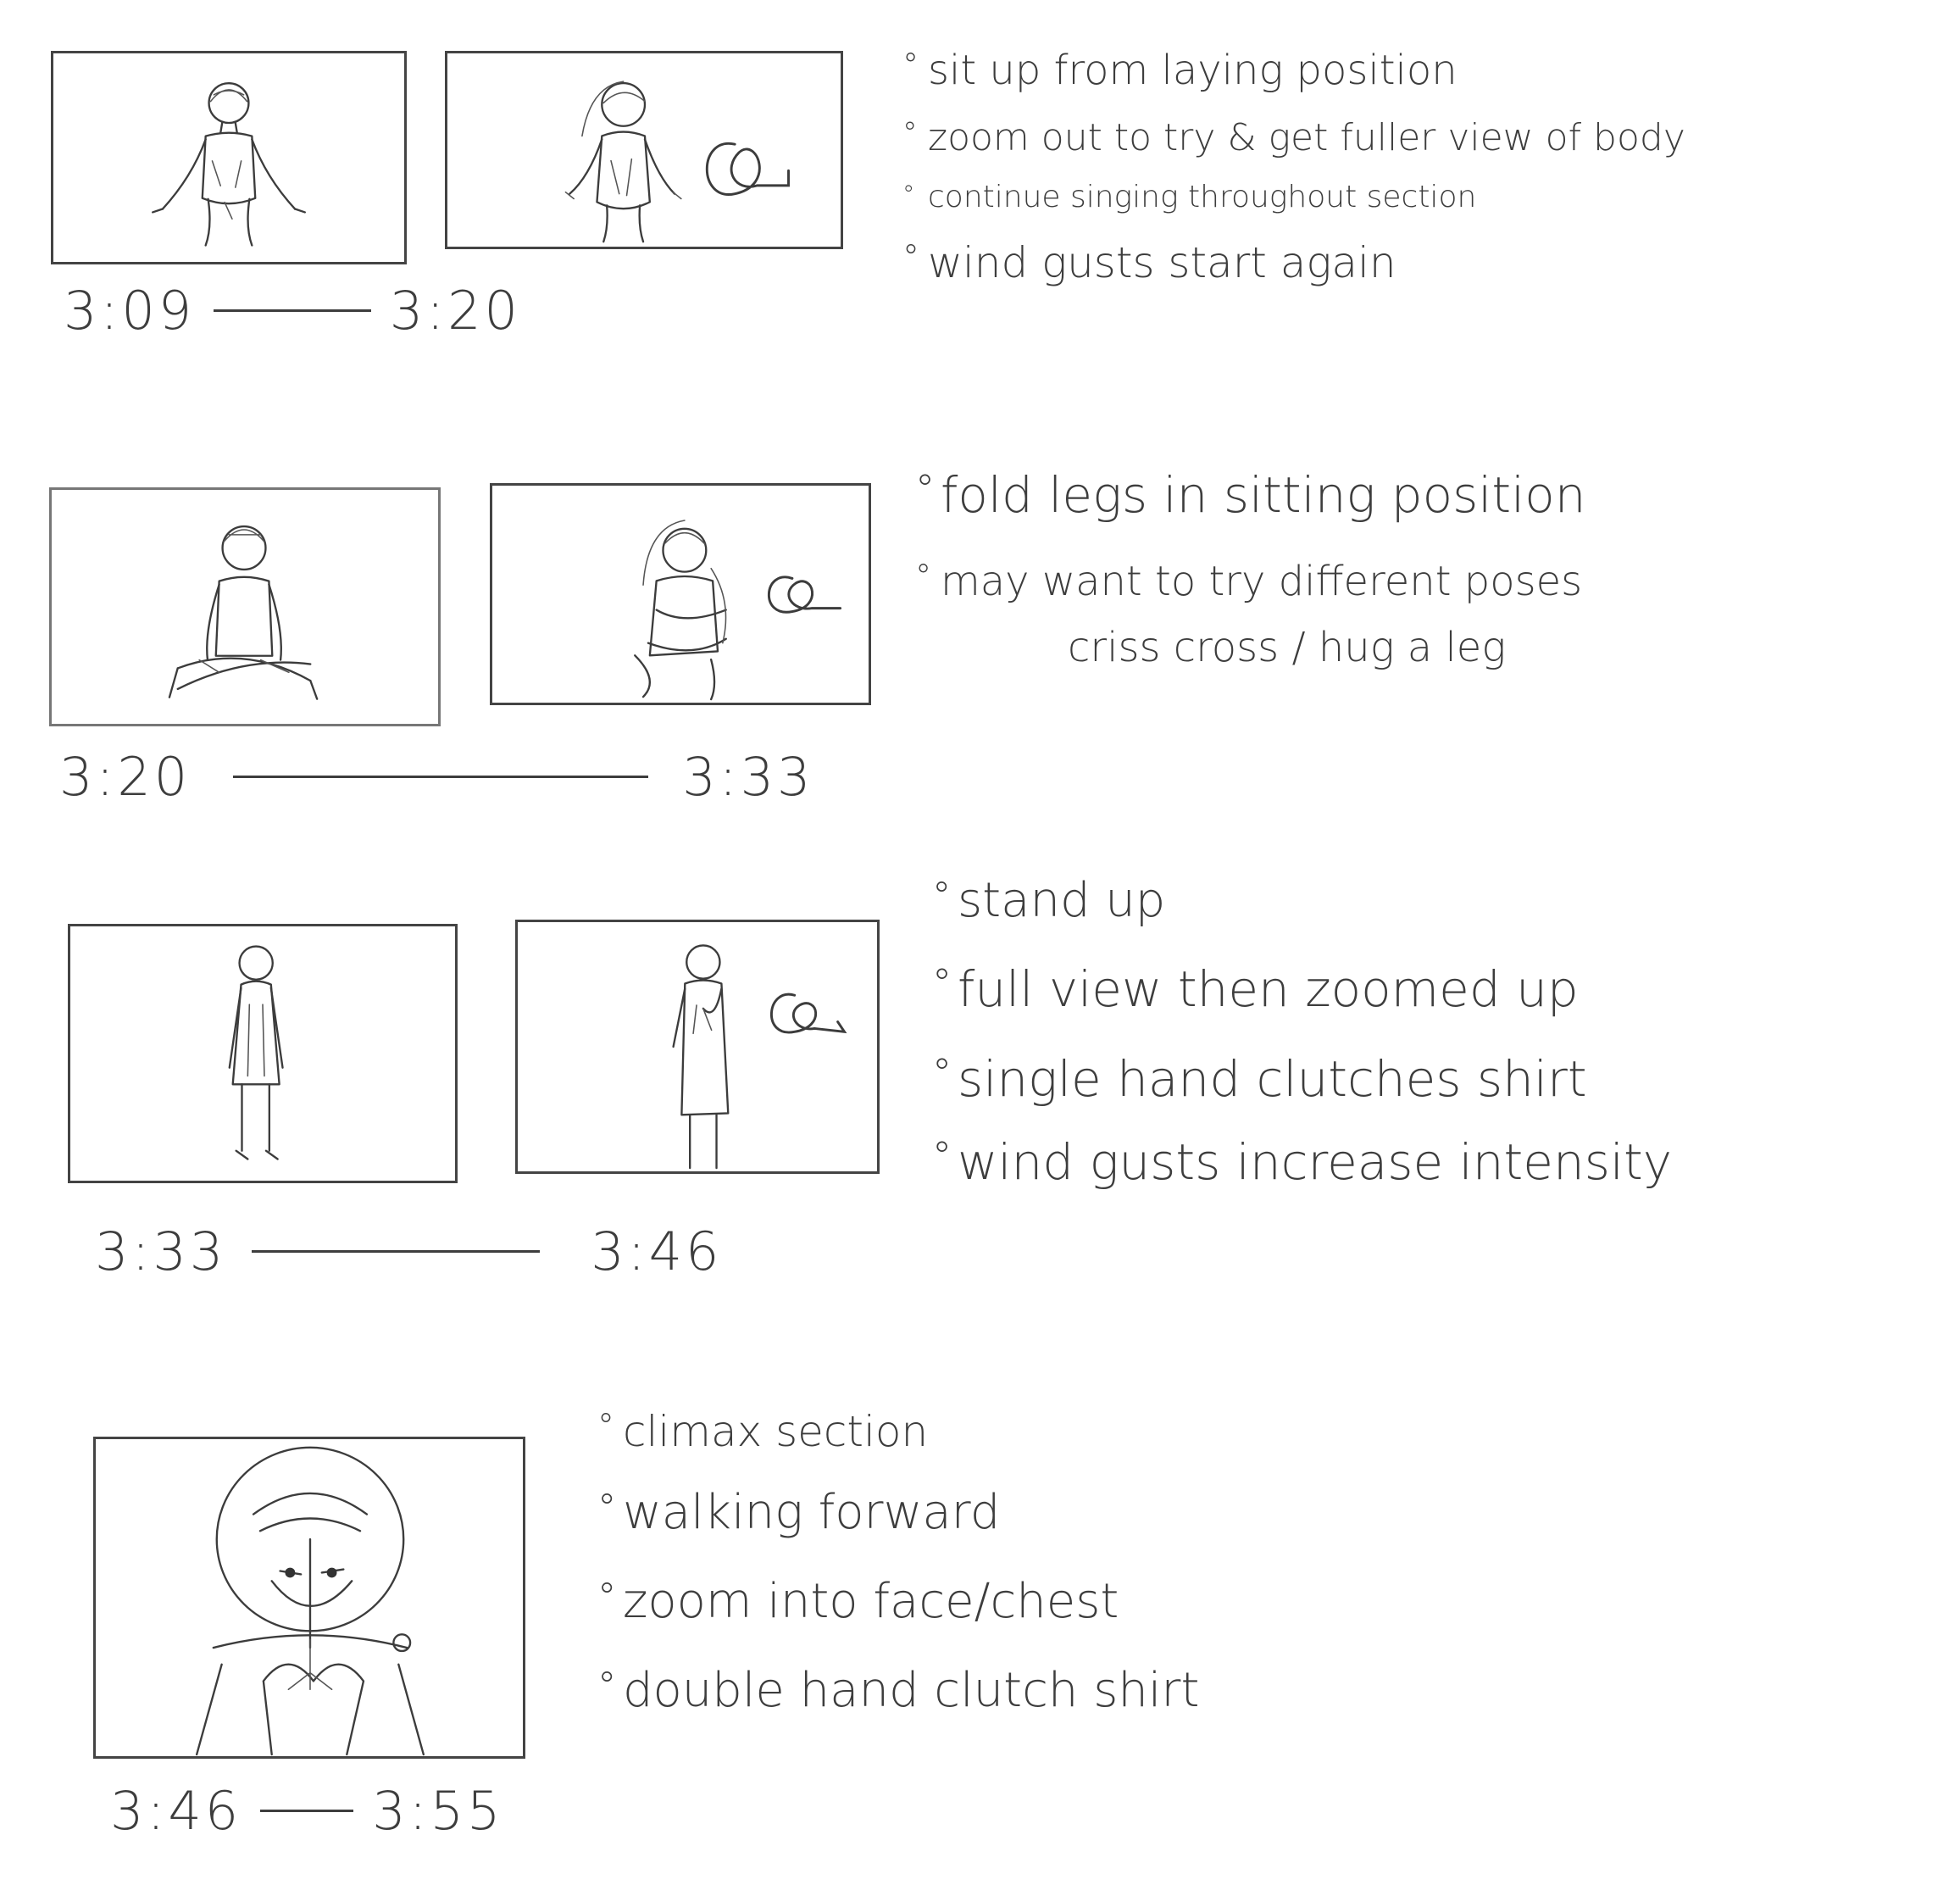 The height and width of the screenshot is (1885, 1960). I want to click on note-item: continue singing throughout section, so click(1293, 197).